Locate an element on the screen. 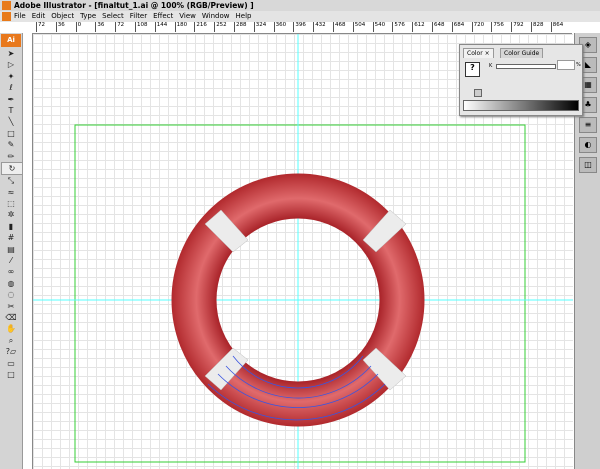 The width and height of the screenshot is (600, 469). stroke-panel-icon: ≡ is located at coordinates (588, 125).